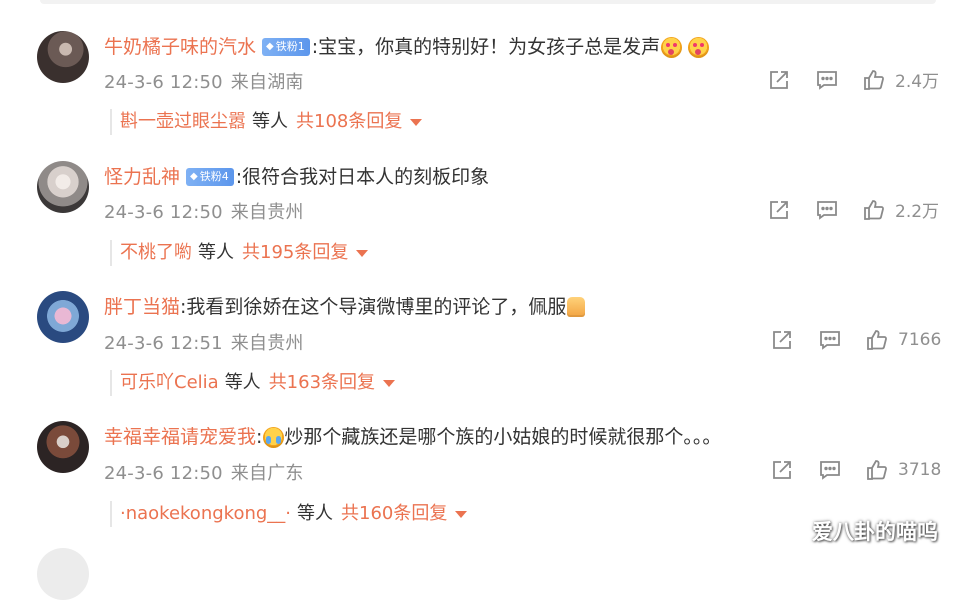  I want to click on username: 怪力乱神, so click(142, 177).